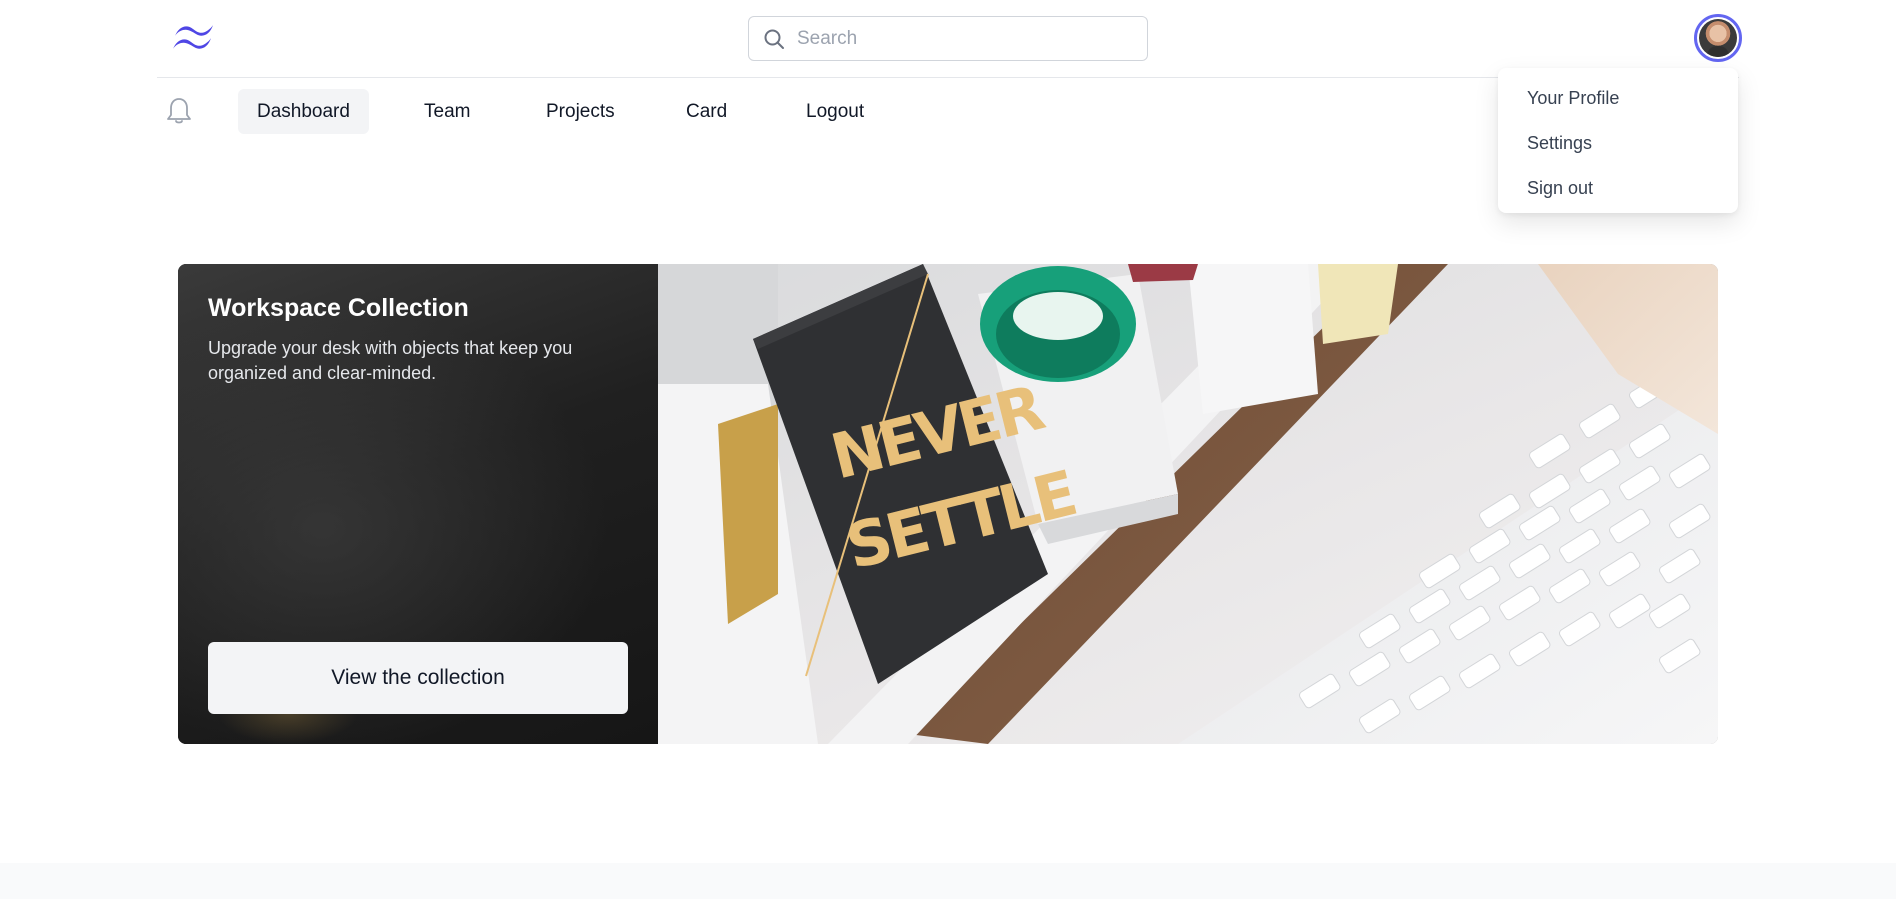 The image size is (1896, 899). Describe the element at coordinates (1618, 143) in the screenshot. I see `menu-item-settings: Settings` at that location.